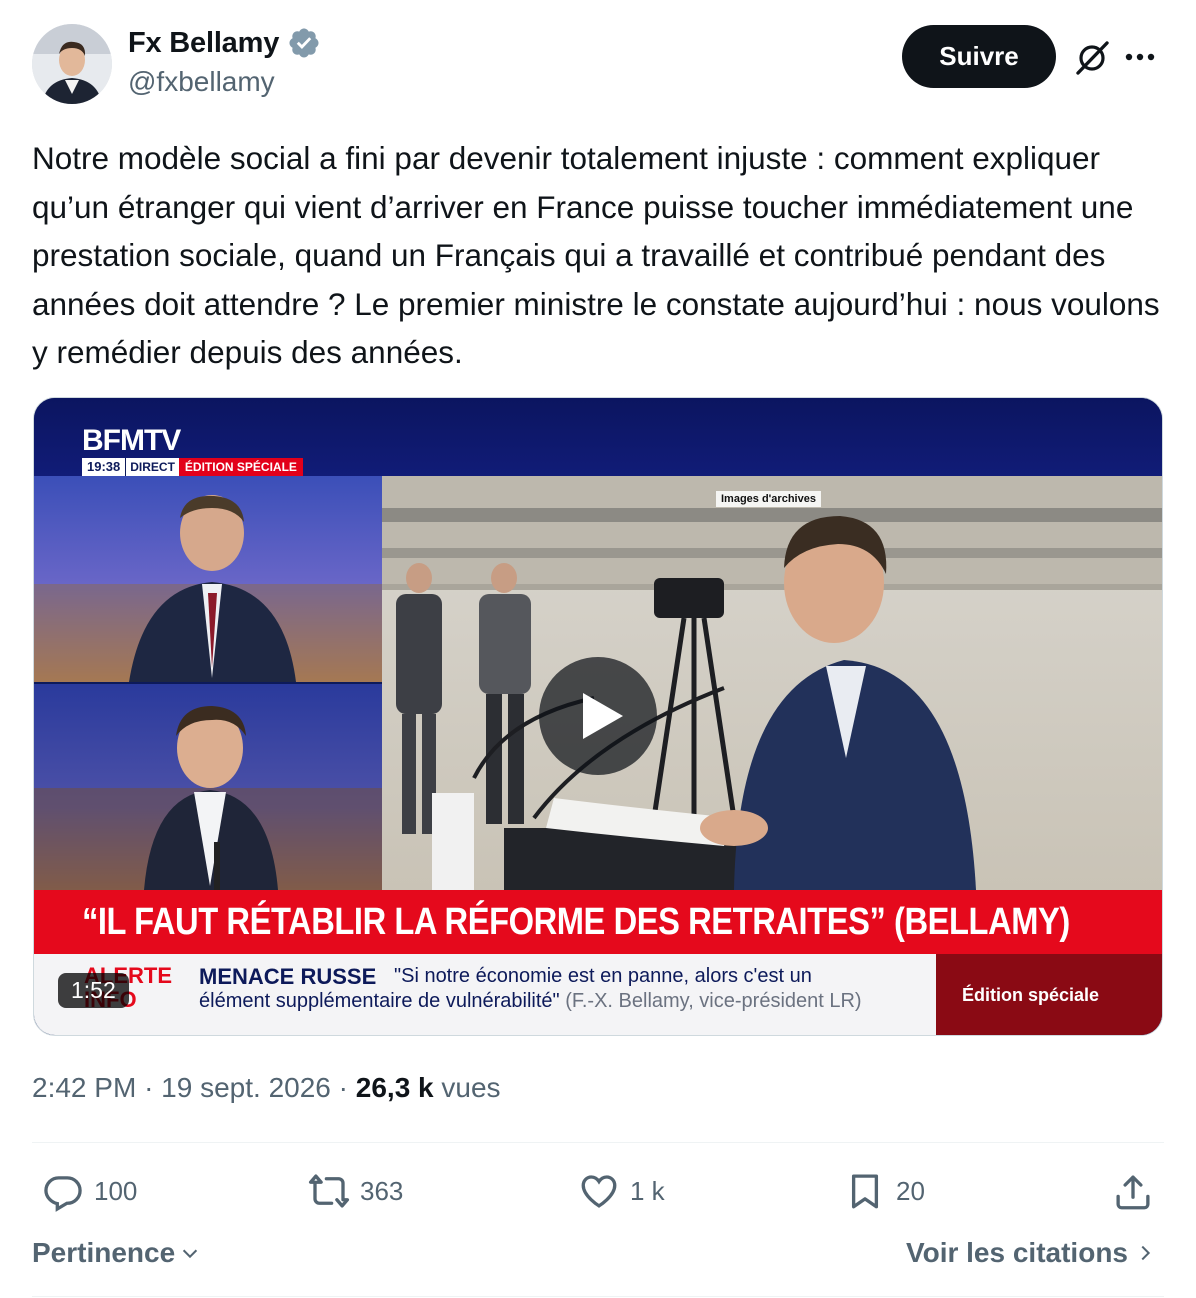  I want to click on bookmark-count: 20, so click(910, 1190).